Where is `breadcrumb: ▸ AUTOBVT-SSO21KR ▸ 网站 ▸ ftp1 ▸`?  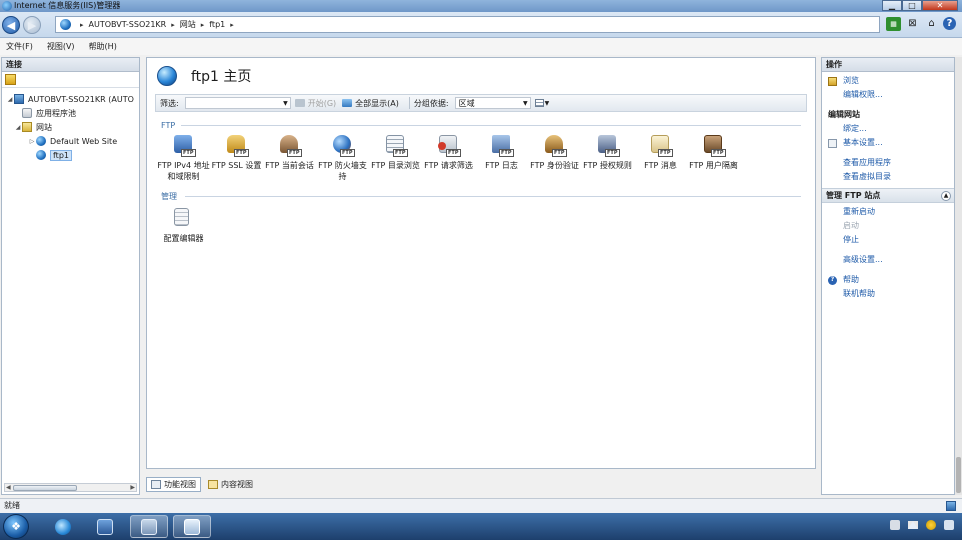
breadcrumb: ▸ AUTOBVT-SSO21KR ▸ 网站 ▸ ftp1 ▸ is located at coordinates (157, 24).